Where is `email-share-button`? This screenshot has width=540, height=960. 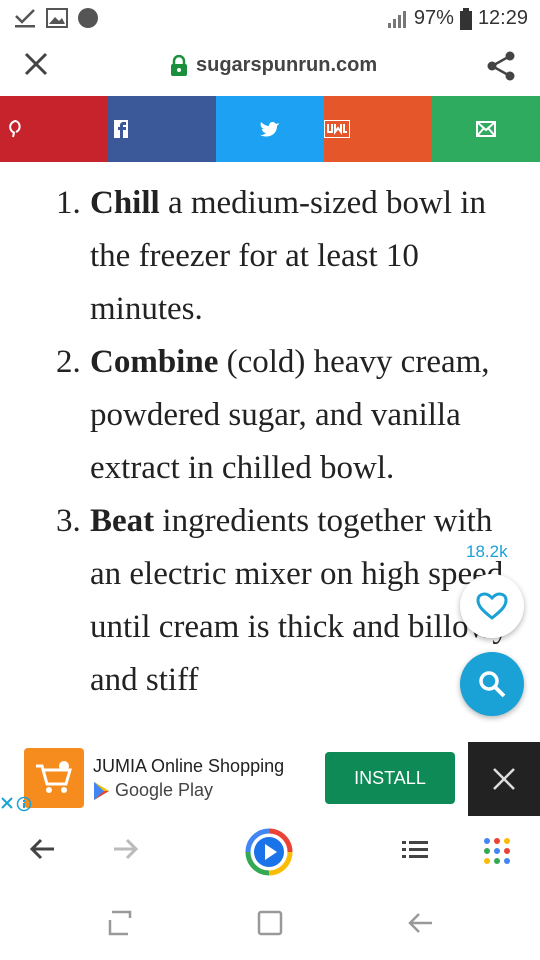
email-share-button is located at coordinates (486, 129).